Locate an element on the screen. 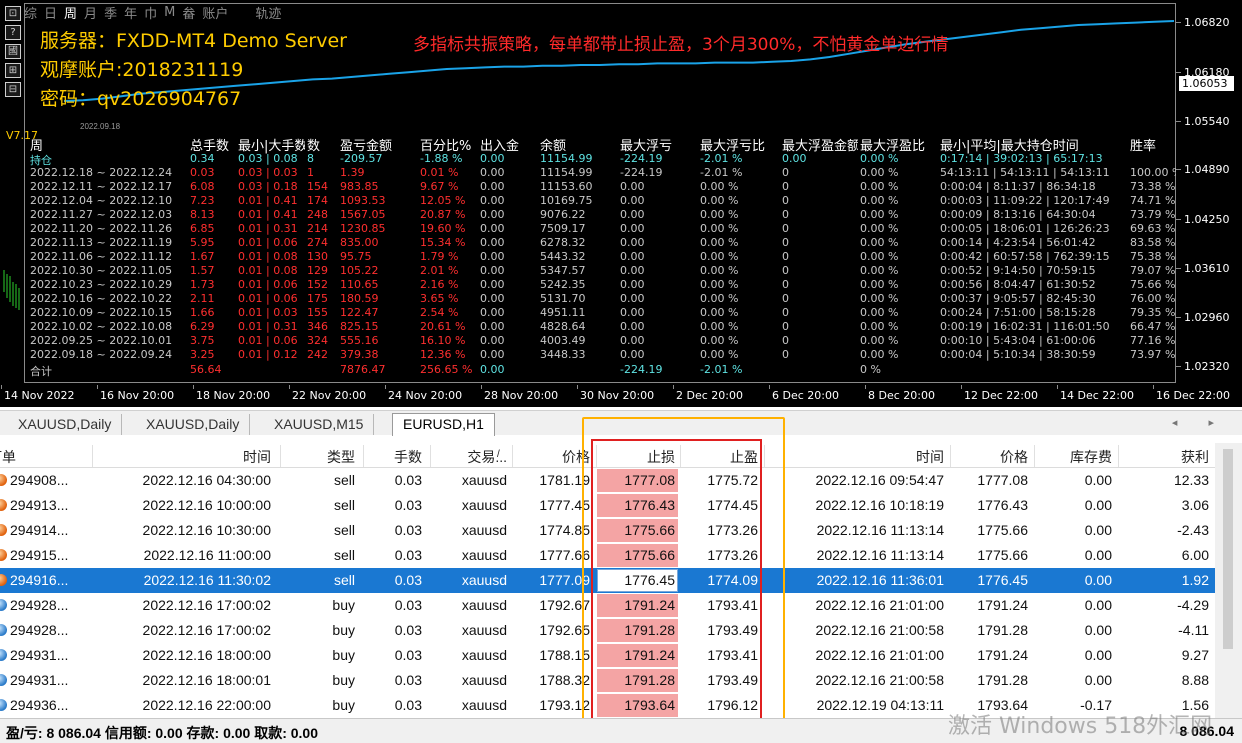 This screenshot has width=1242, height=743. table-cell: 1775.66 is located at coordinates (1002, 530).